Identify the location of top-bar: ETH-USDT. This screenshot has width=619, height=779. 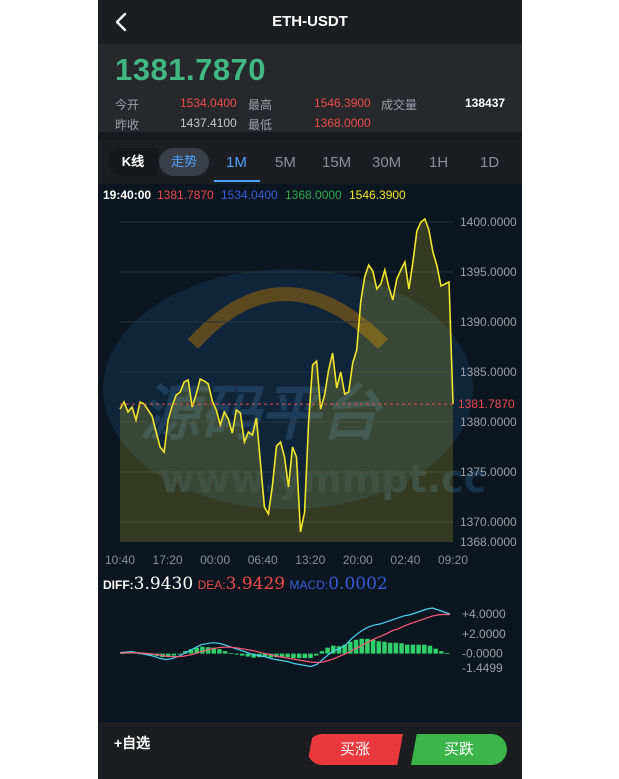
(310, 22).